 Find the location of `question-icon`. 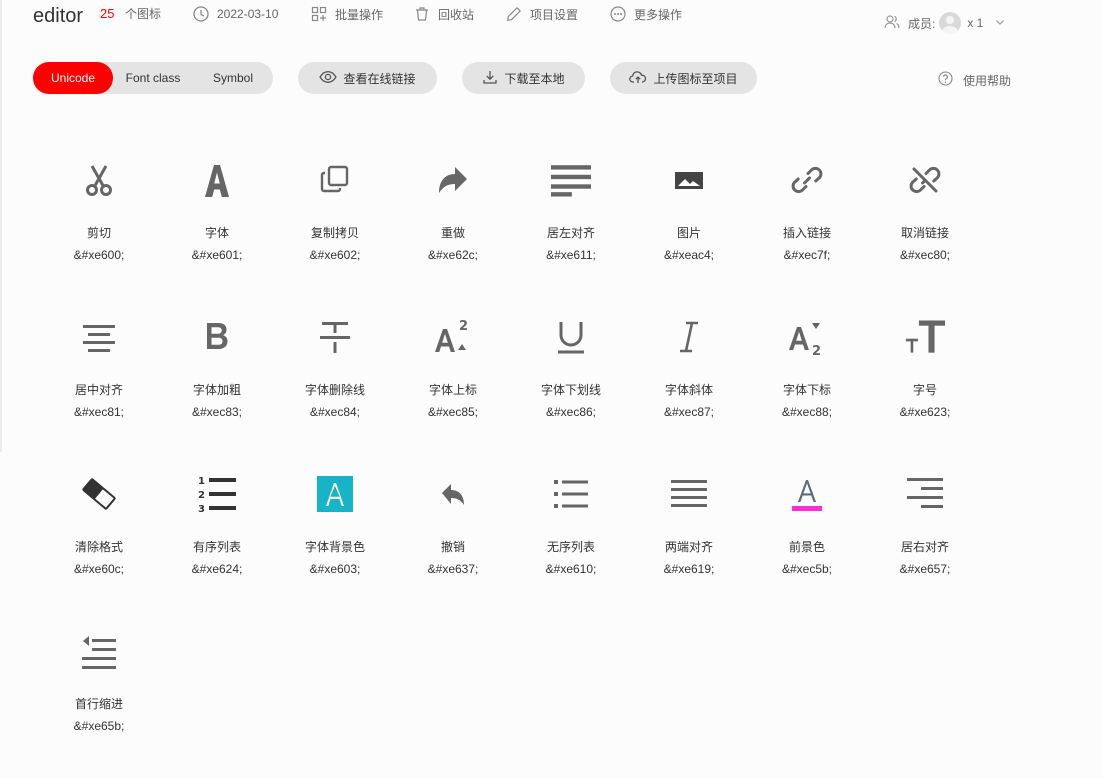

question-icon is located at coordinates (945, 80).